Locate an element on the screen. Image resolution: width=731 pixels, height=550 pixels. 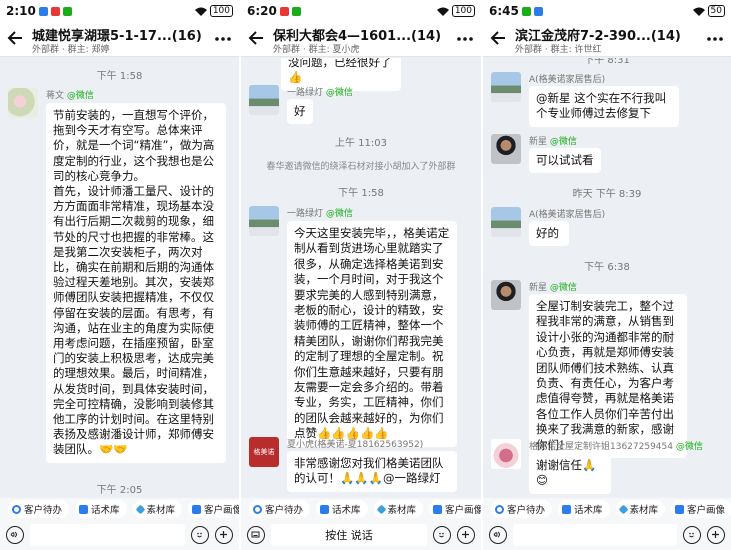
message-bubble: 好的 is located at coordinates (549, 234).